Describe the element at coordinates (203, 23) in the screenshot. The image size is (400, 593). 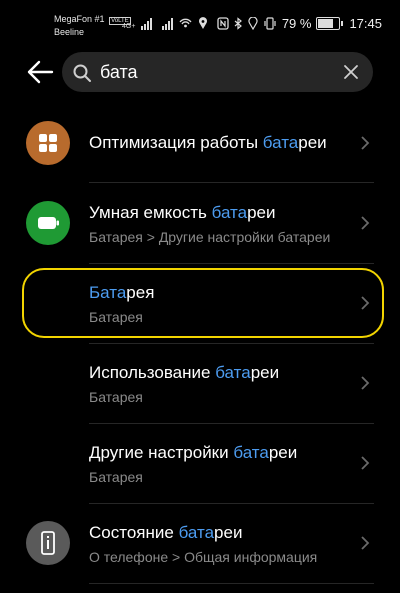
I see `location-pin-icon` at that location.